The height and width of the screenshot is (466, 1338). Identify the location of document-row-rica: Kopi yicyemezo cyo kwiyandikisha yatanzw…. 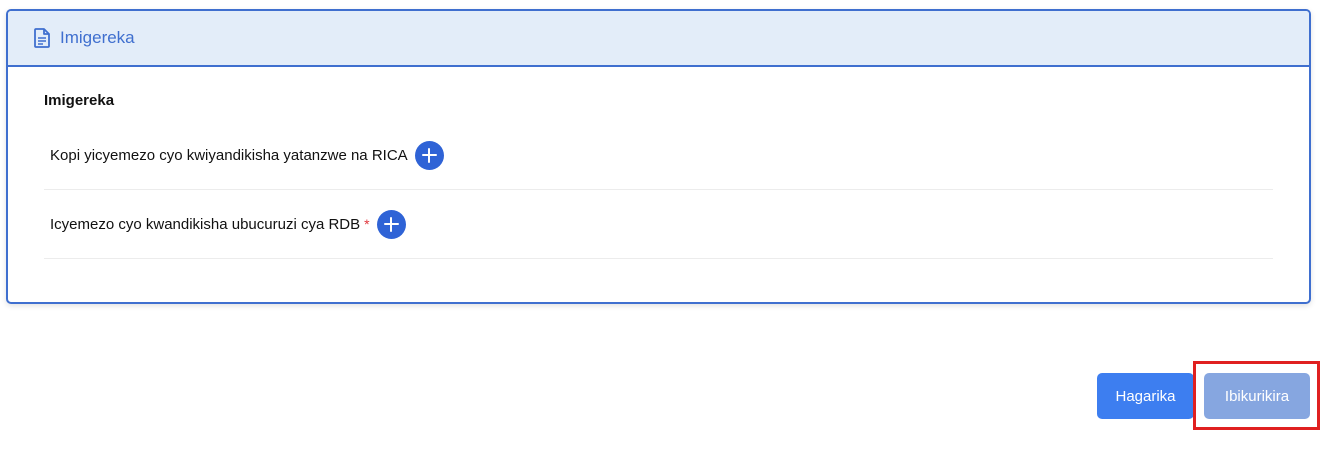
(658, 155).